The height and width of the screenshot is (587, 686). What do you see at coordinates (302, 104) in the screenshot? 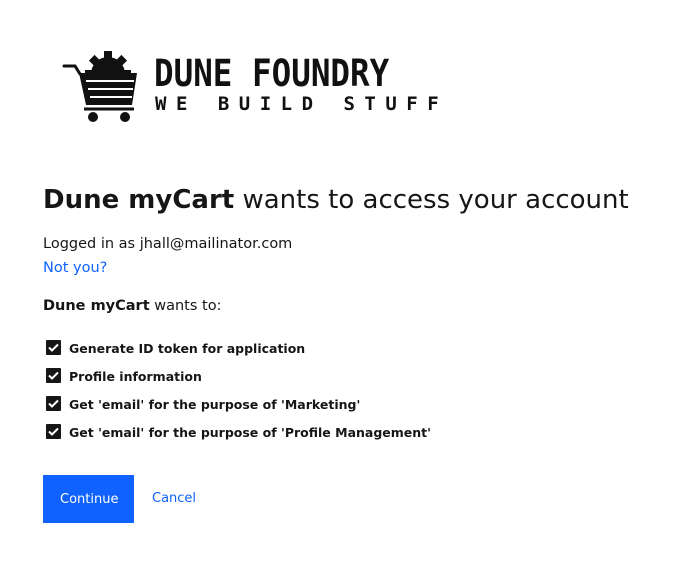
I see `brand-tagline: WE BUILD STUFF` at bounding box center [302, 104].